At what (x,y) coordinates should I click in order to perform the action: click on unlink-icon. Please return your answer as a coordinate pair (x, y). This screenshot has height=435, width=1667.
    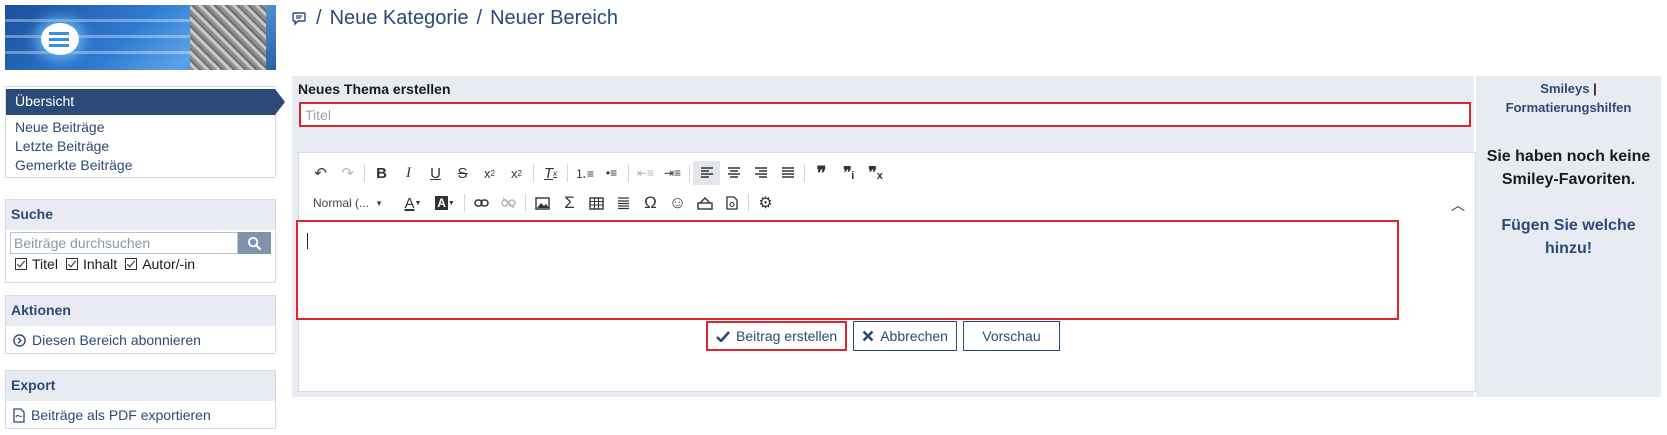
    Looking at the image, I should click on (508, 203).